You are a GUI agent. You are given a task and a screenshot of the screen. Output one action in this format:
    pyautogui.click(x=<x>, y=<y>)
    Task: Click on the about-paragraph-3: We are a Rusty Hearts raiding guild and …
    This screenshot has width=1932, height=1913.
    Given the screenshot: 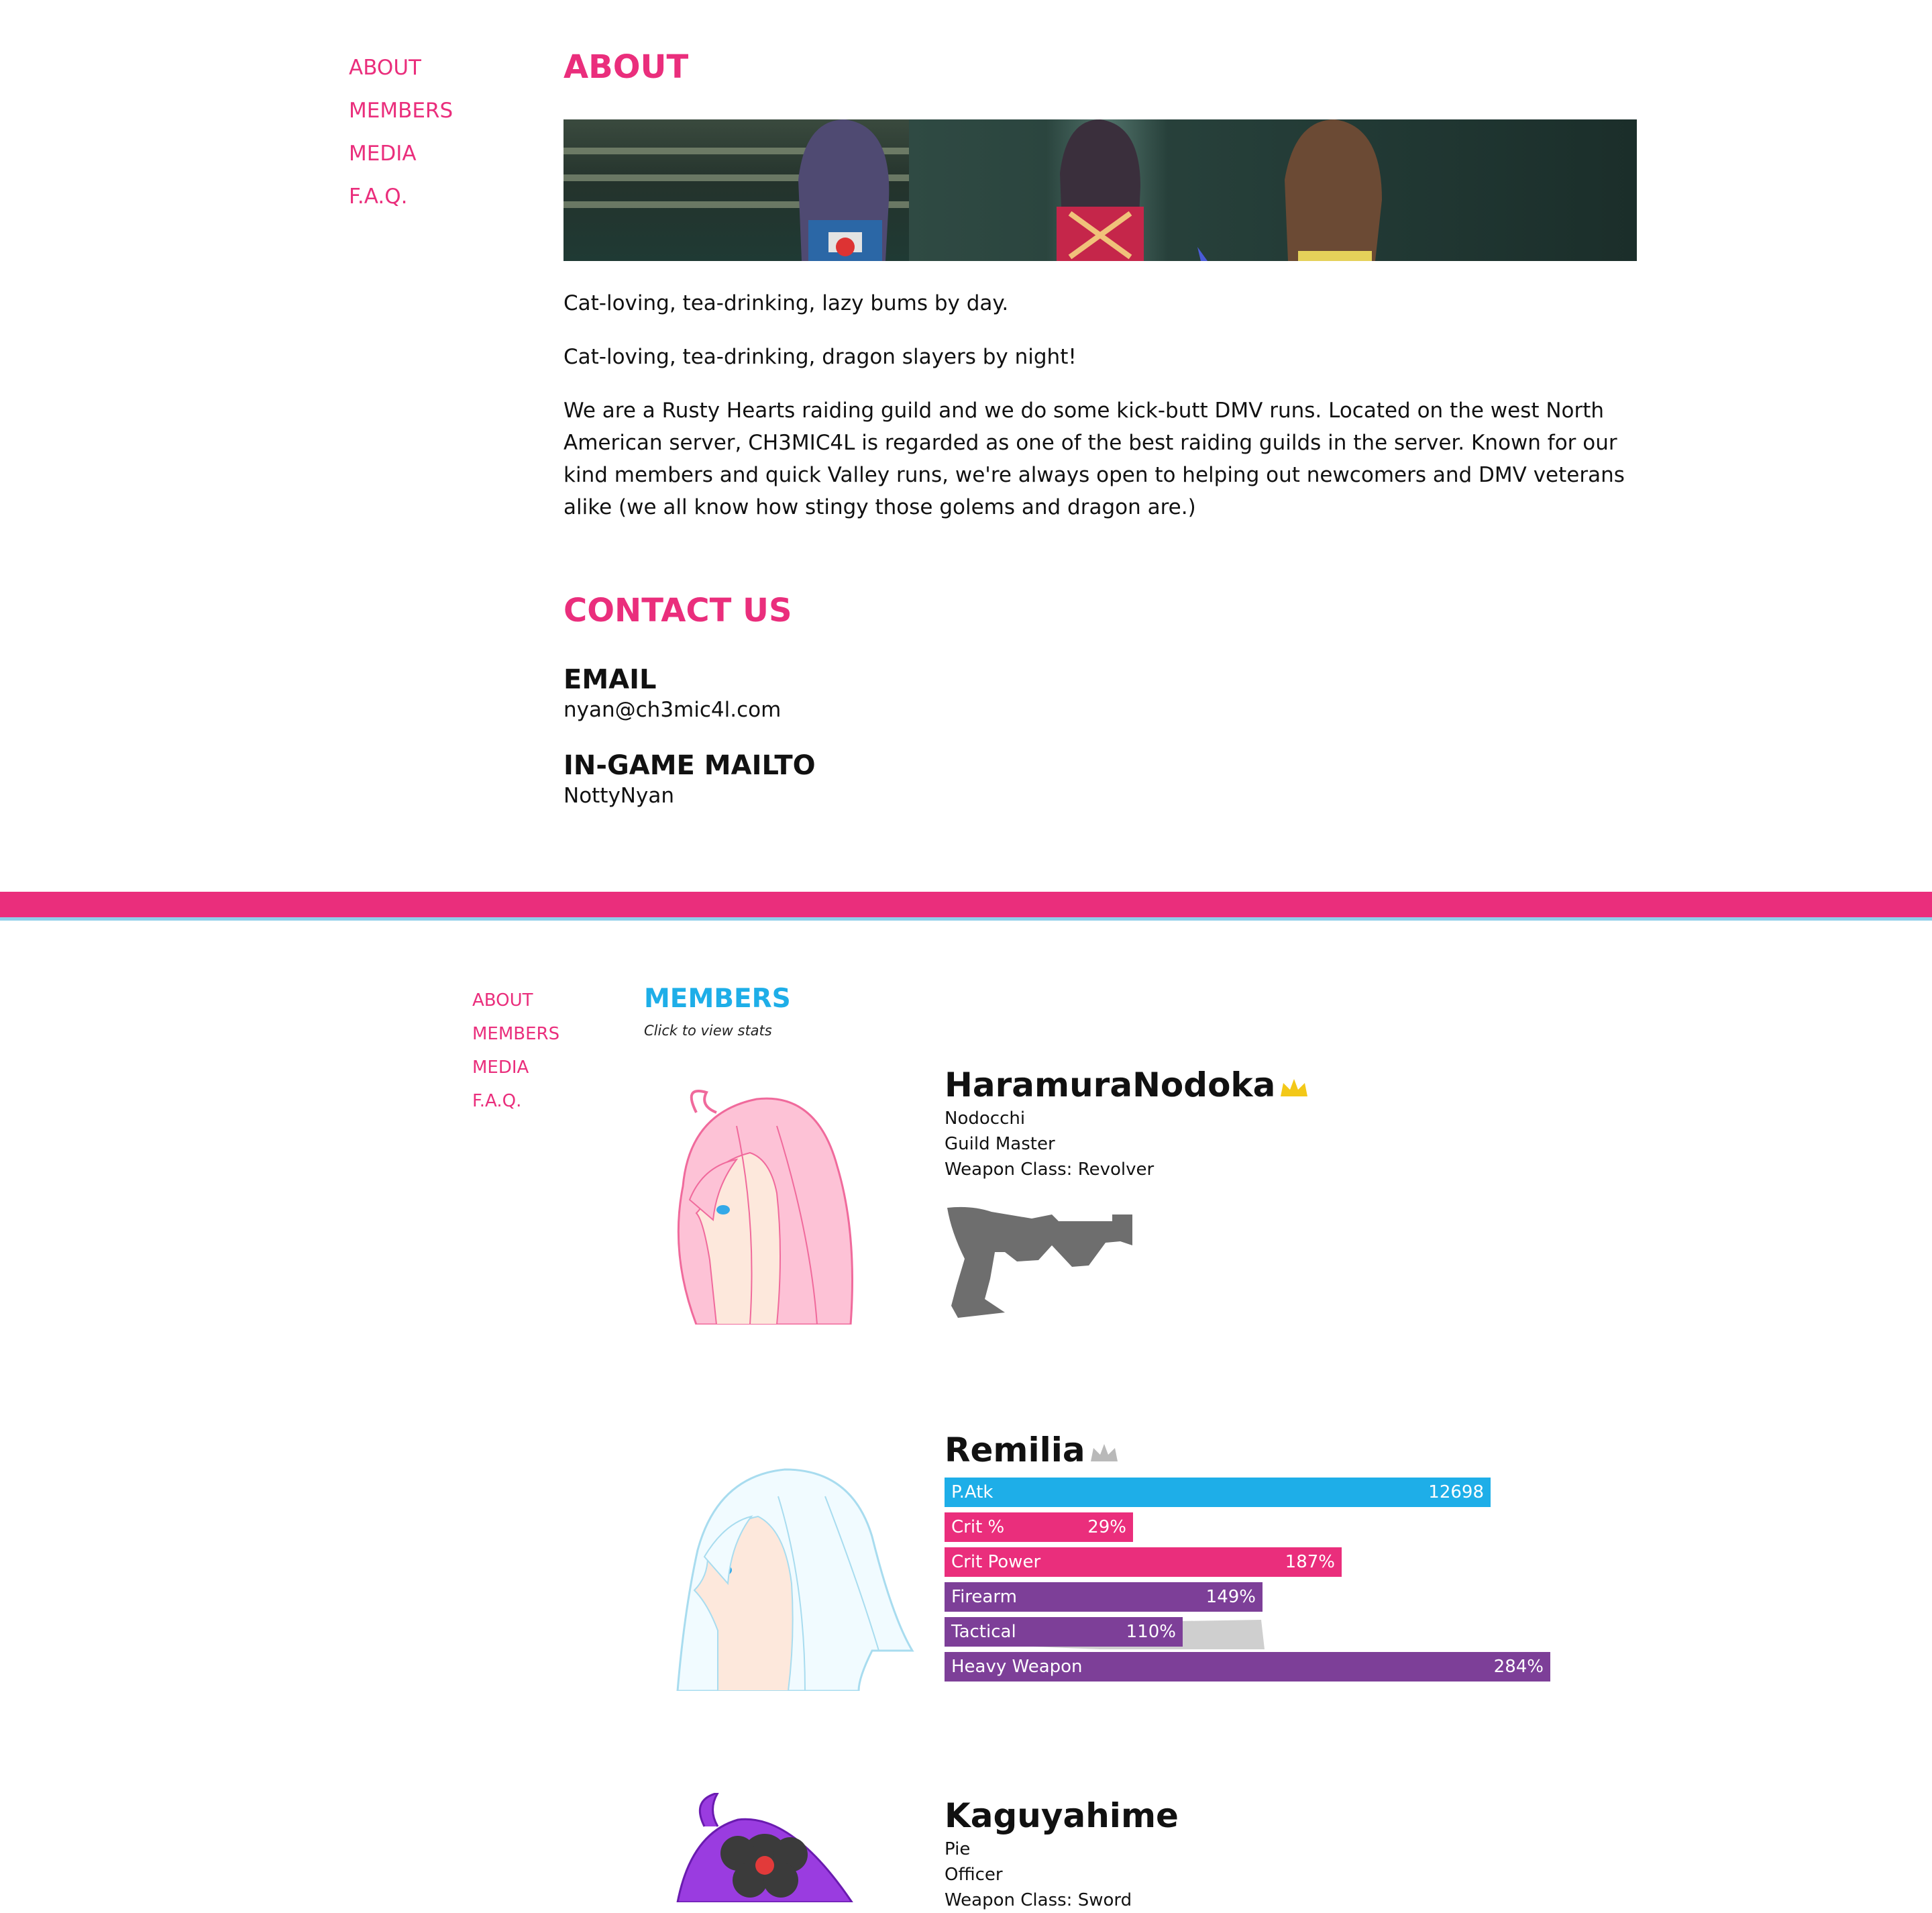 What is the action you would take?
    pyautogui.click(x=1094, y=459)
    